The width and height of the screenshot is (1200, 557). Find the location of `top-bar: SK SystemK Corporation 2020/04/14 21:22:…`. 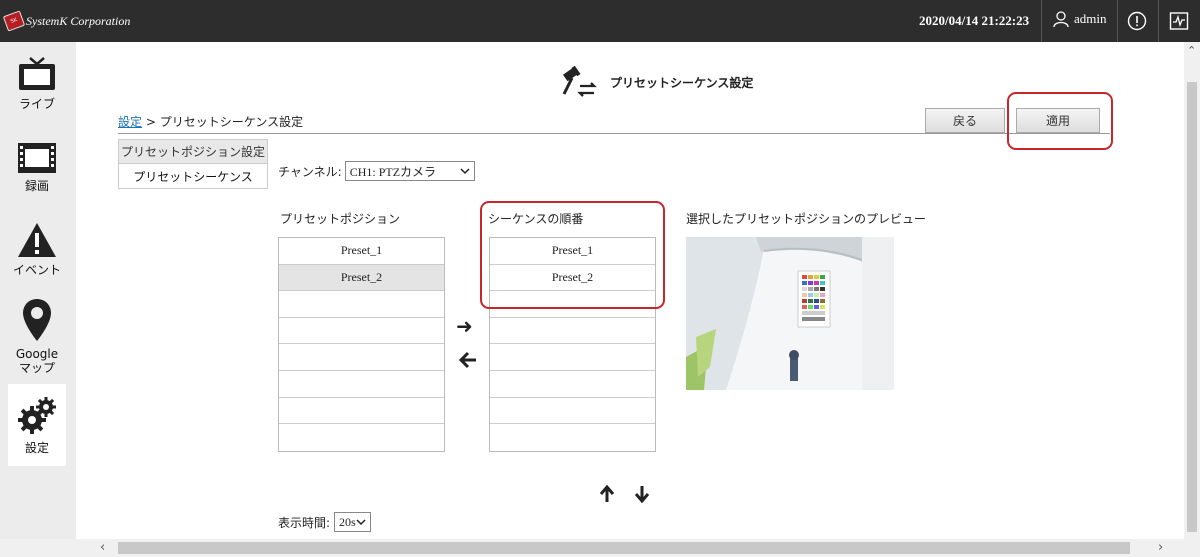

top-bar: SK SystemK Corporation 2020/04/14 21:22:… is located at coordinates (600, 21).